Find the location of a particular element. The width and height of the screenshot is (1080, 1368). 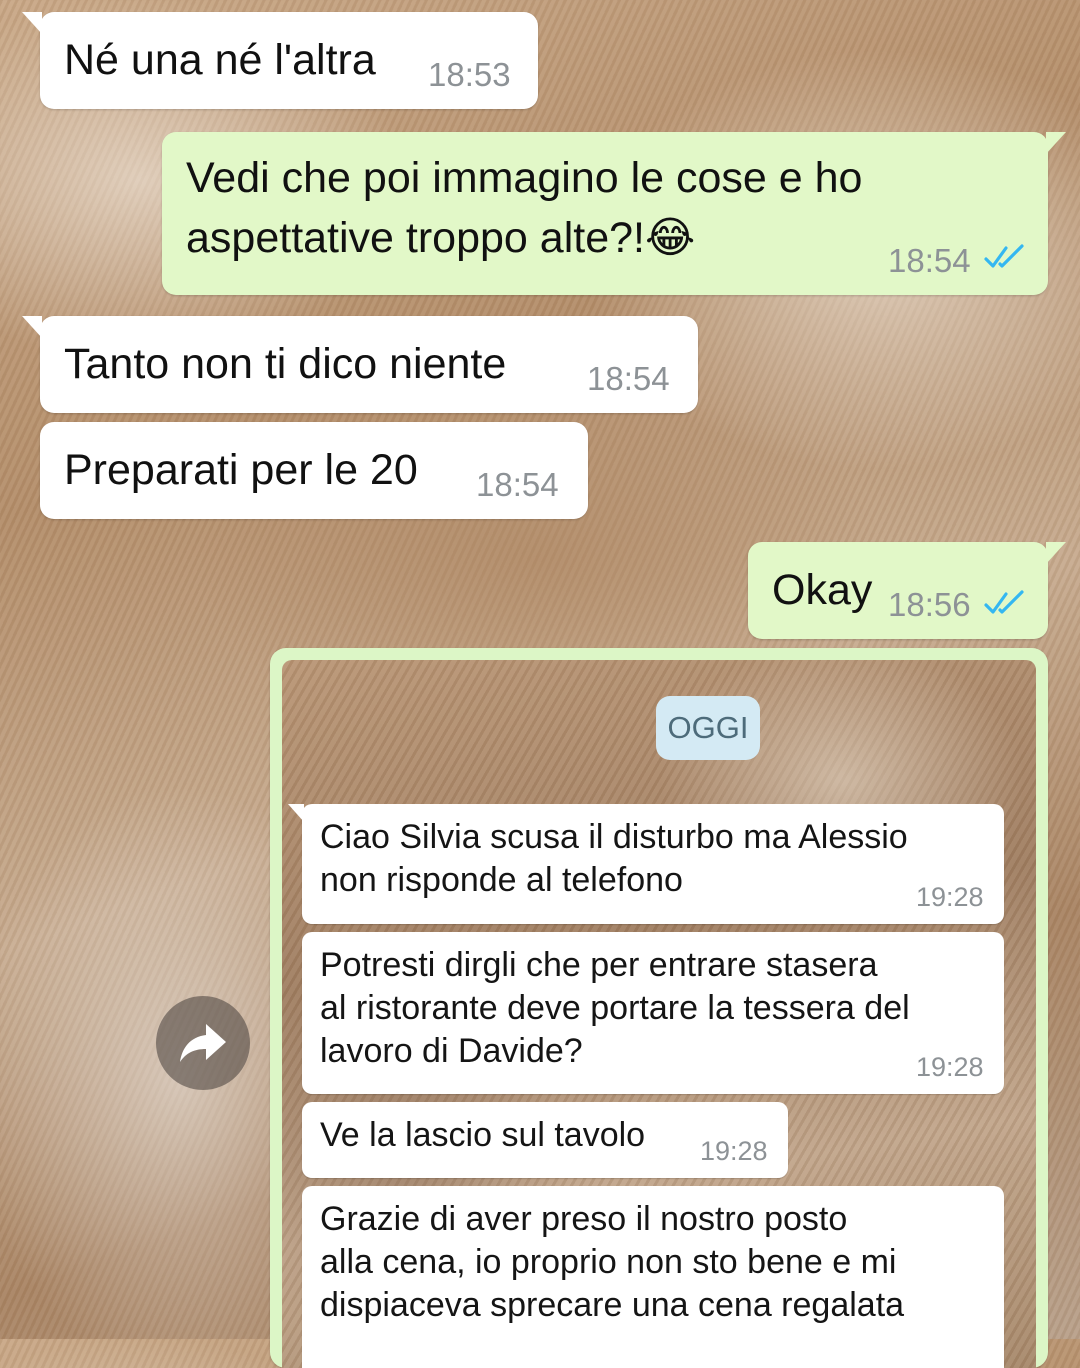

incoming-message: Tanto non ti dico niente 18:54 is located at coordinates (360, 364).